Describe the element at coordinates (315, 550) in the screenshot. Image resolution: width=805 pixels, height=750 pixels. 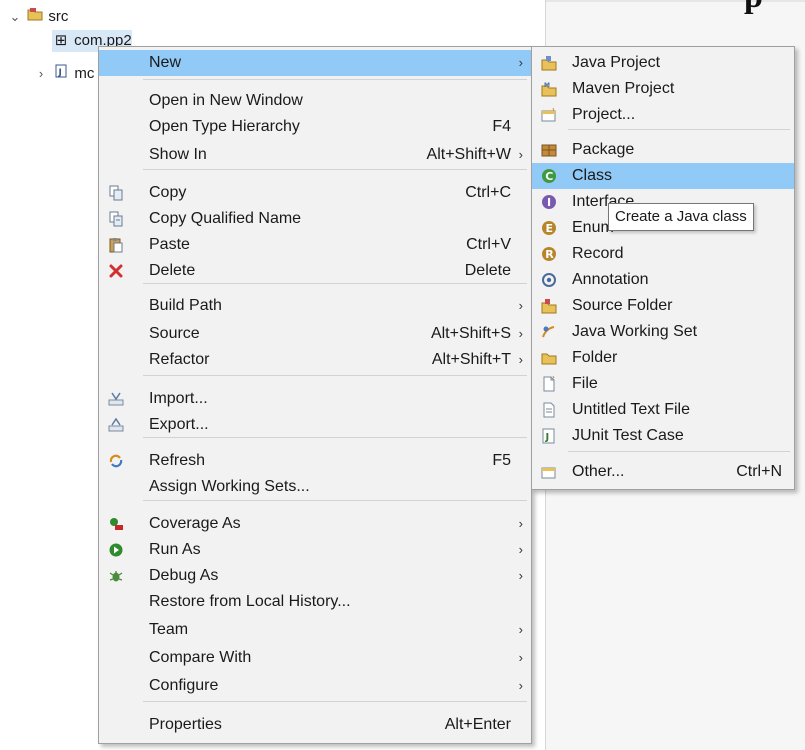
I see `menu-item-run-as: Run As ›` at that location.